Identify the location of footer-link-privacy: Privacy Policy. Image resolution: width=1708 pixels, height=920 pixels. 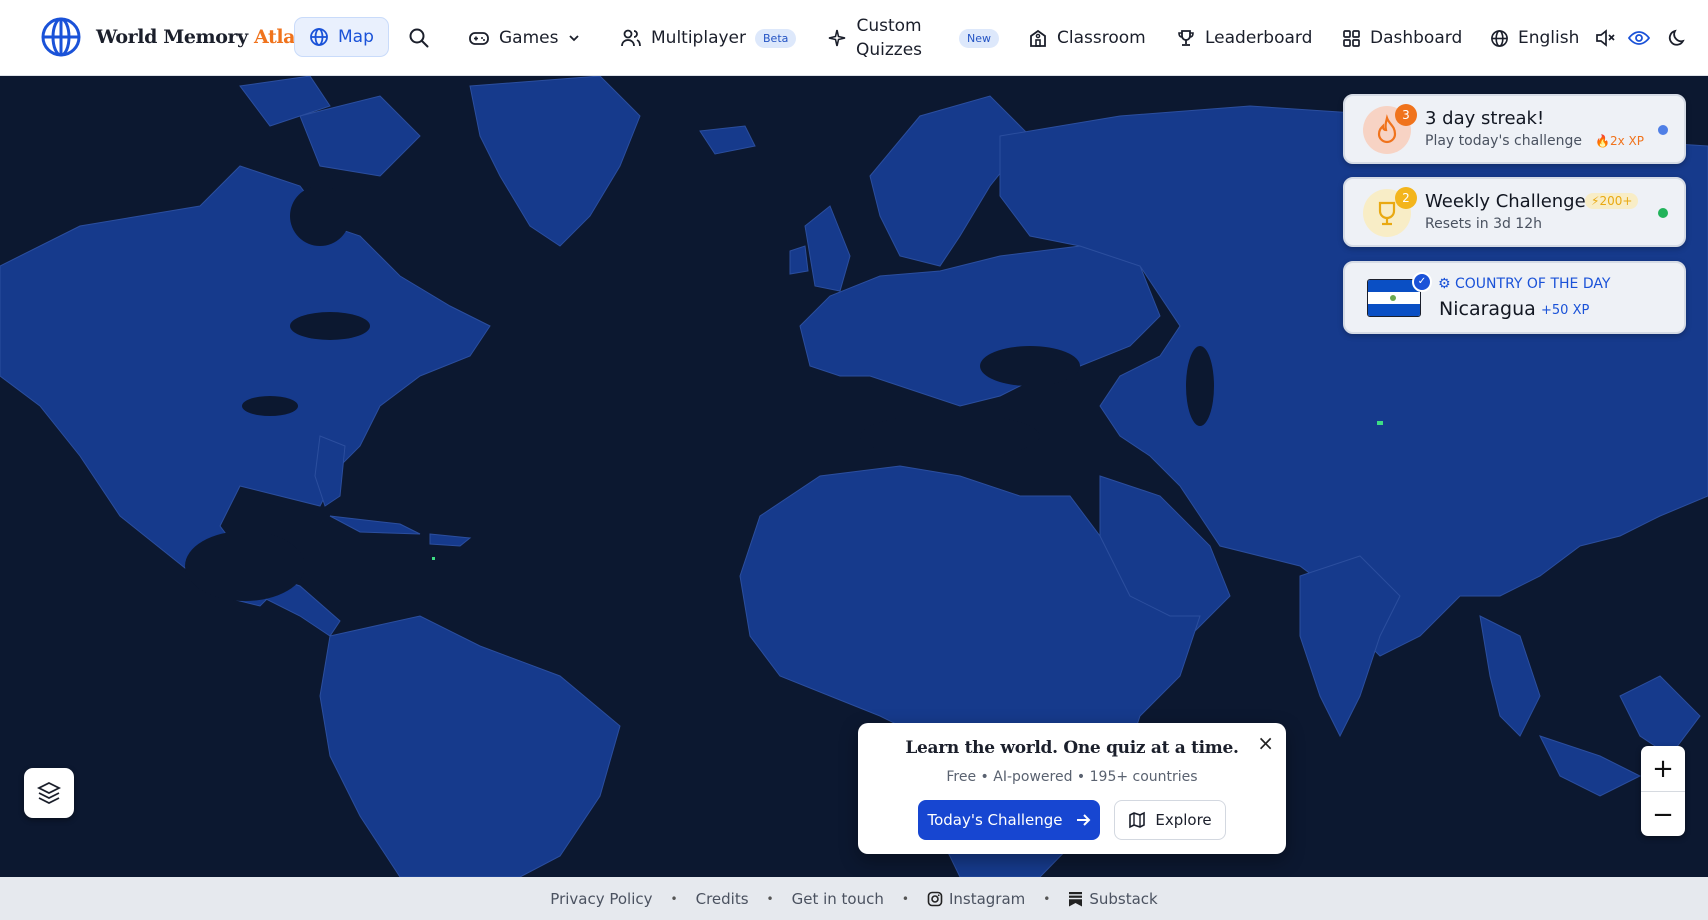
(601, 899).